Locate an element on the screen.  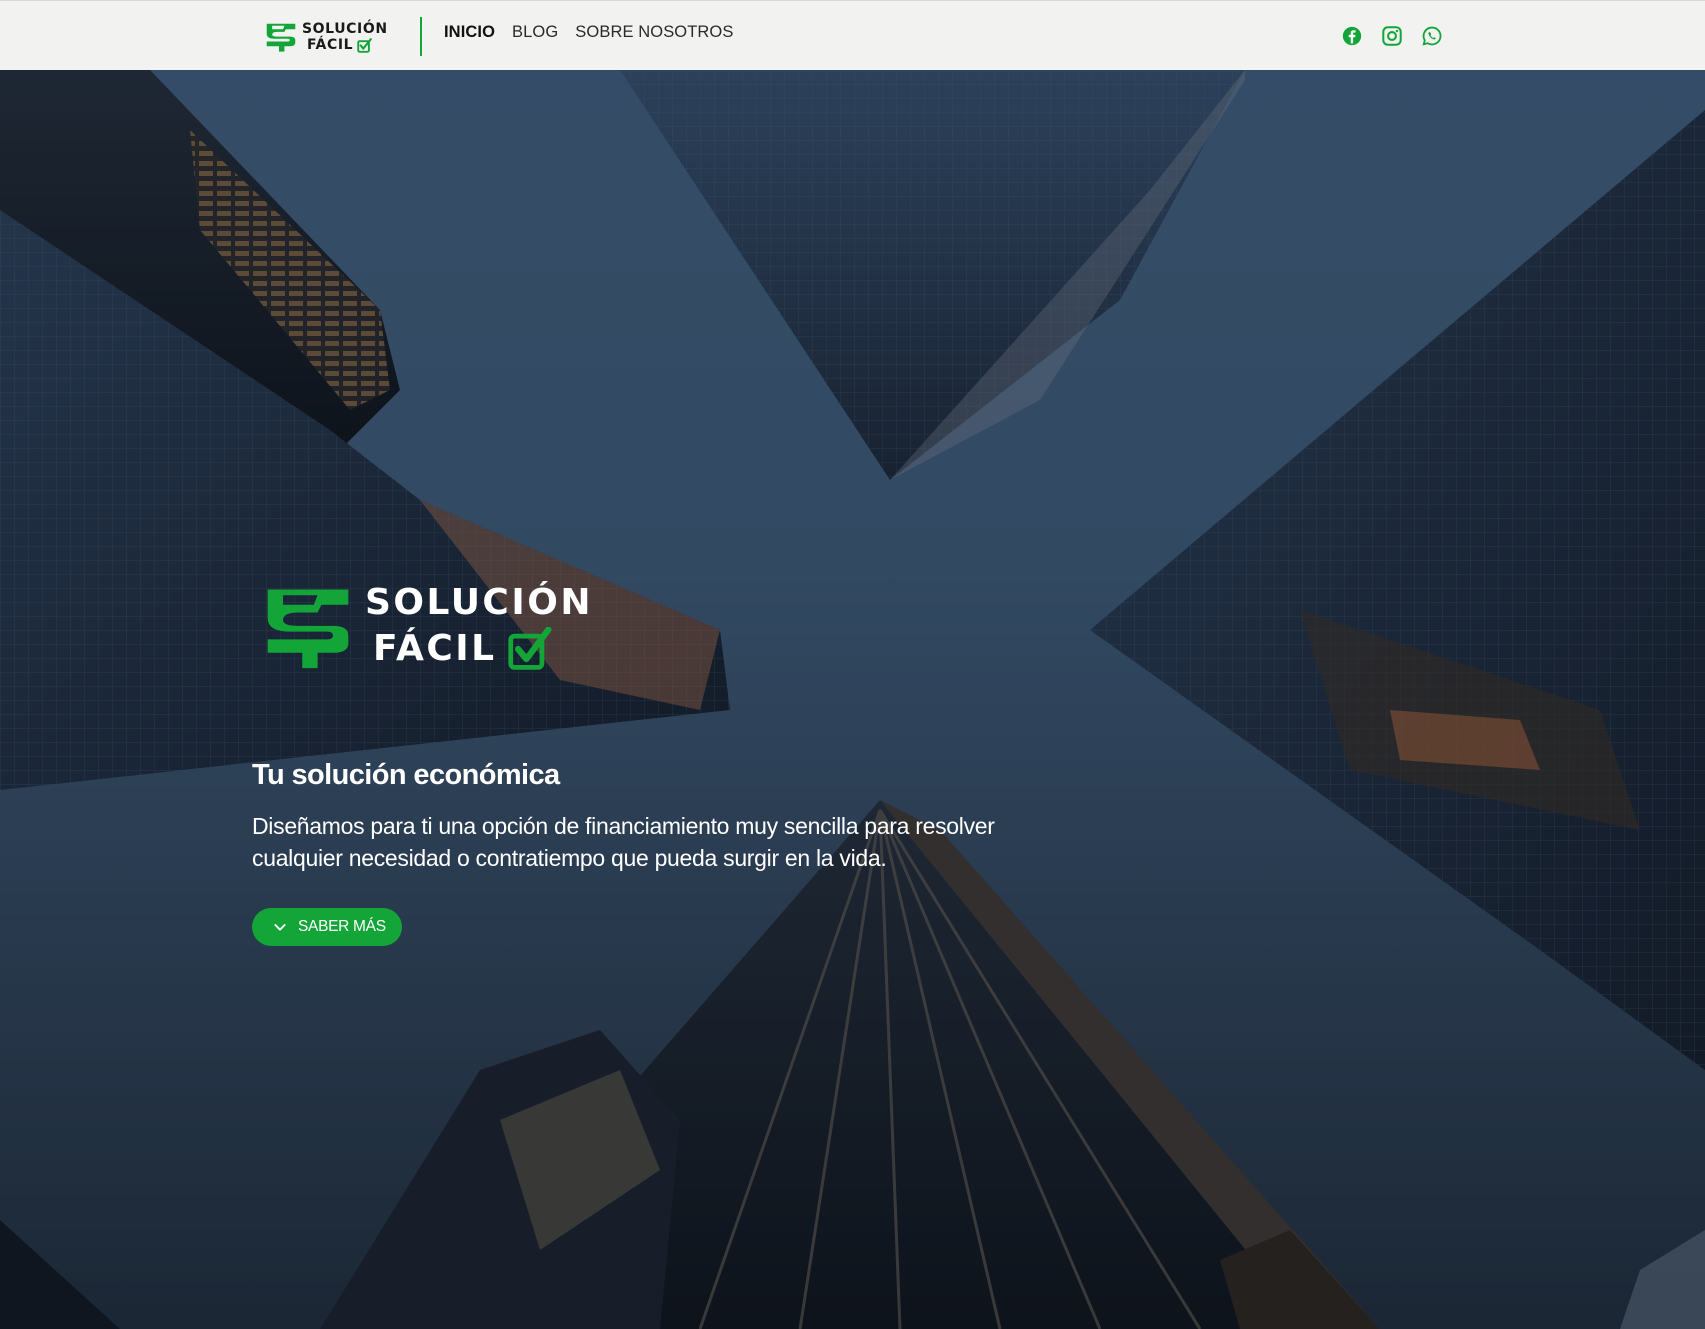
social-links is located at coordinates (1392, 36).